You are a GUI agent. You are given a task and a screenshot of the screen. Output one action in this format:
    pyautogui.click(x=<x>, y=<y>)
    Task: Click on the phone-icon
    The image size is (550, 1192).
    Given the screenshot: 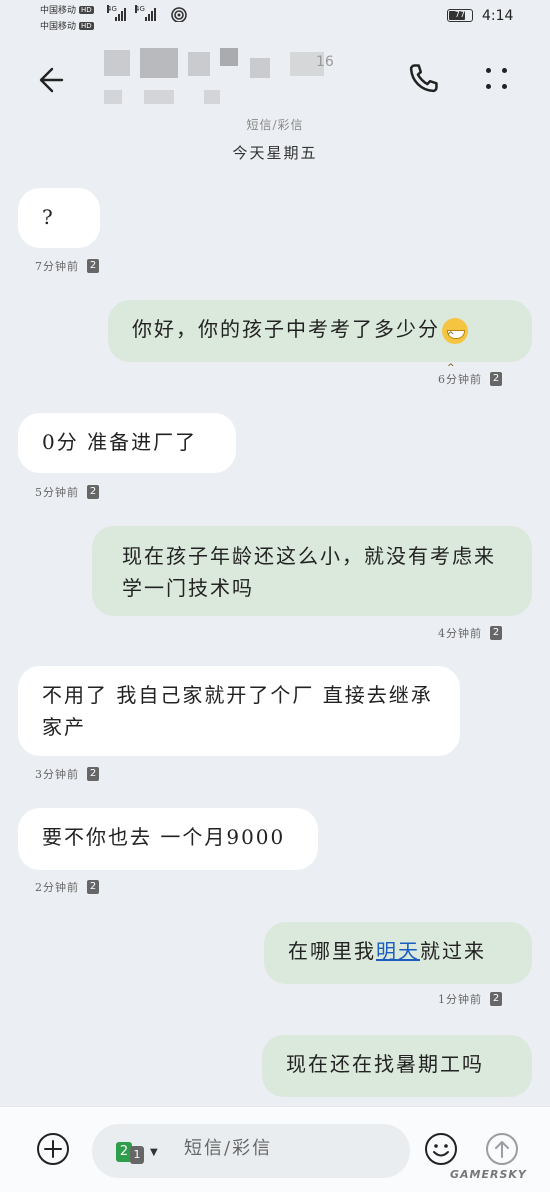 What is the action you would take?
    pyautogui.click(x=423, y=79)
    